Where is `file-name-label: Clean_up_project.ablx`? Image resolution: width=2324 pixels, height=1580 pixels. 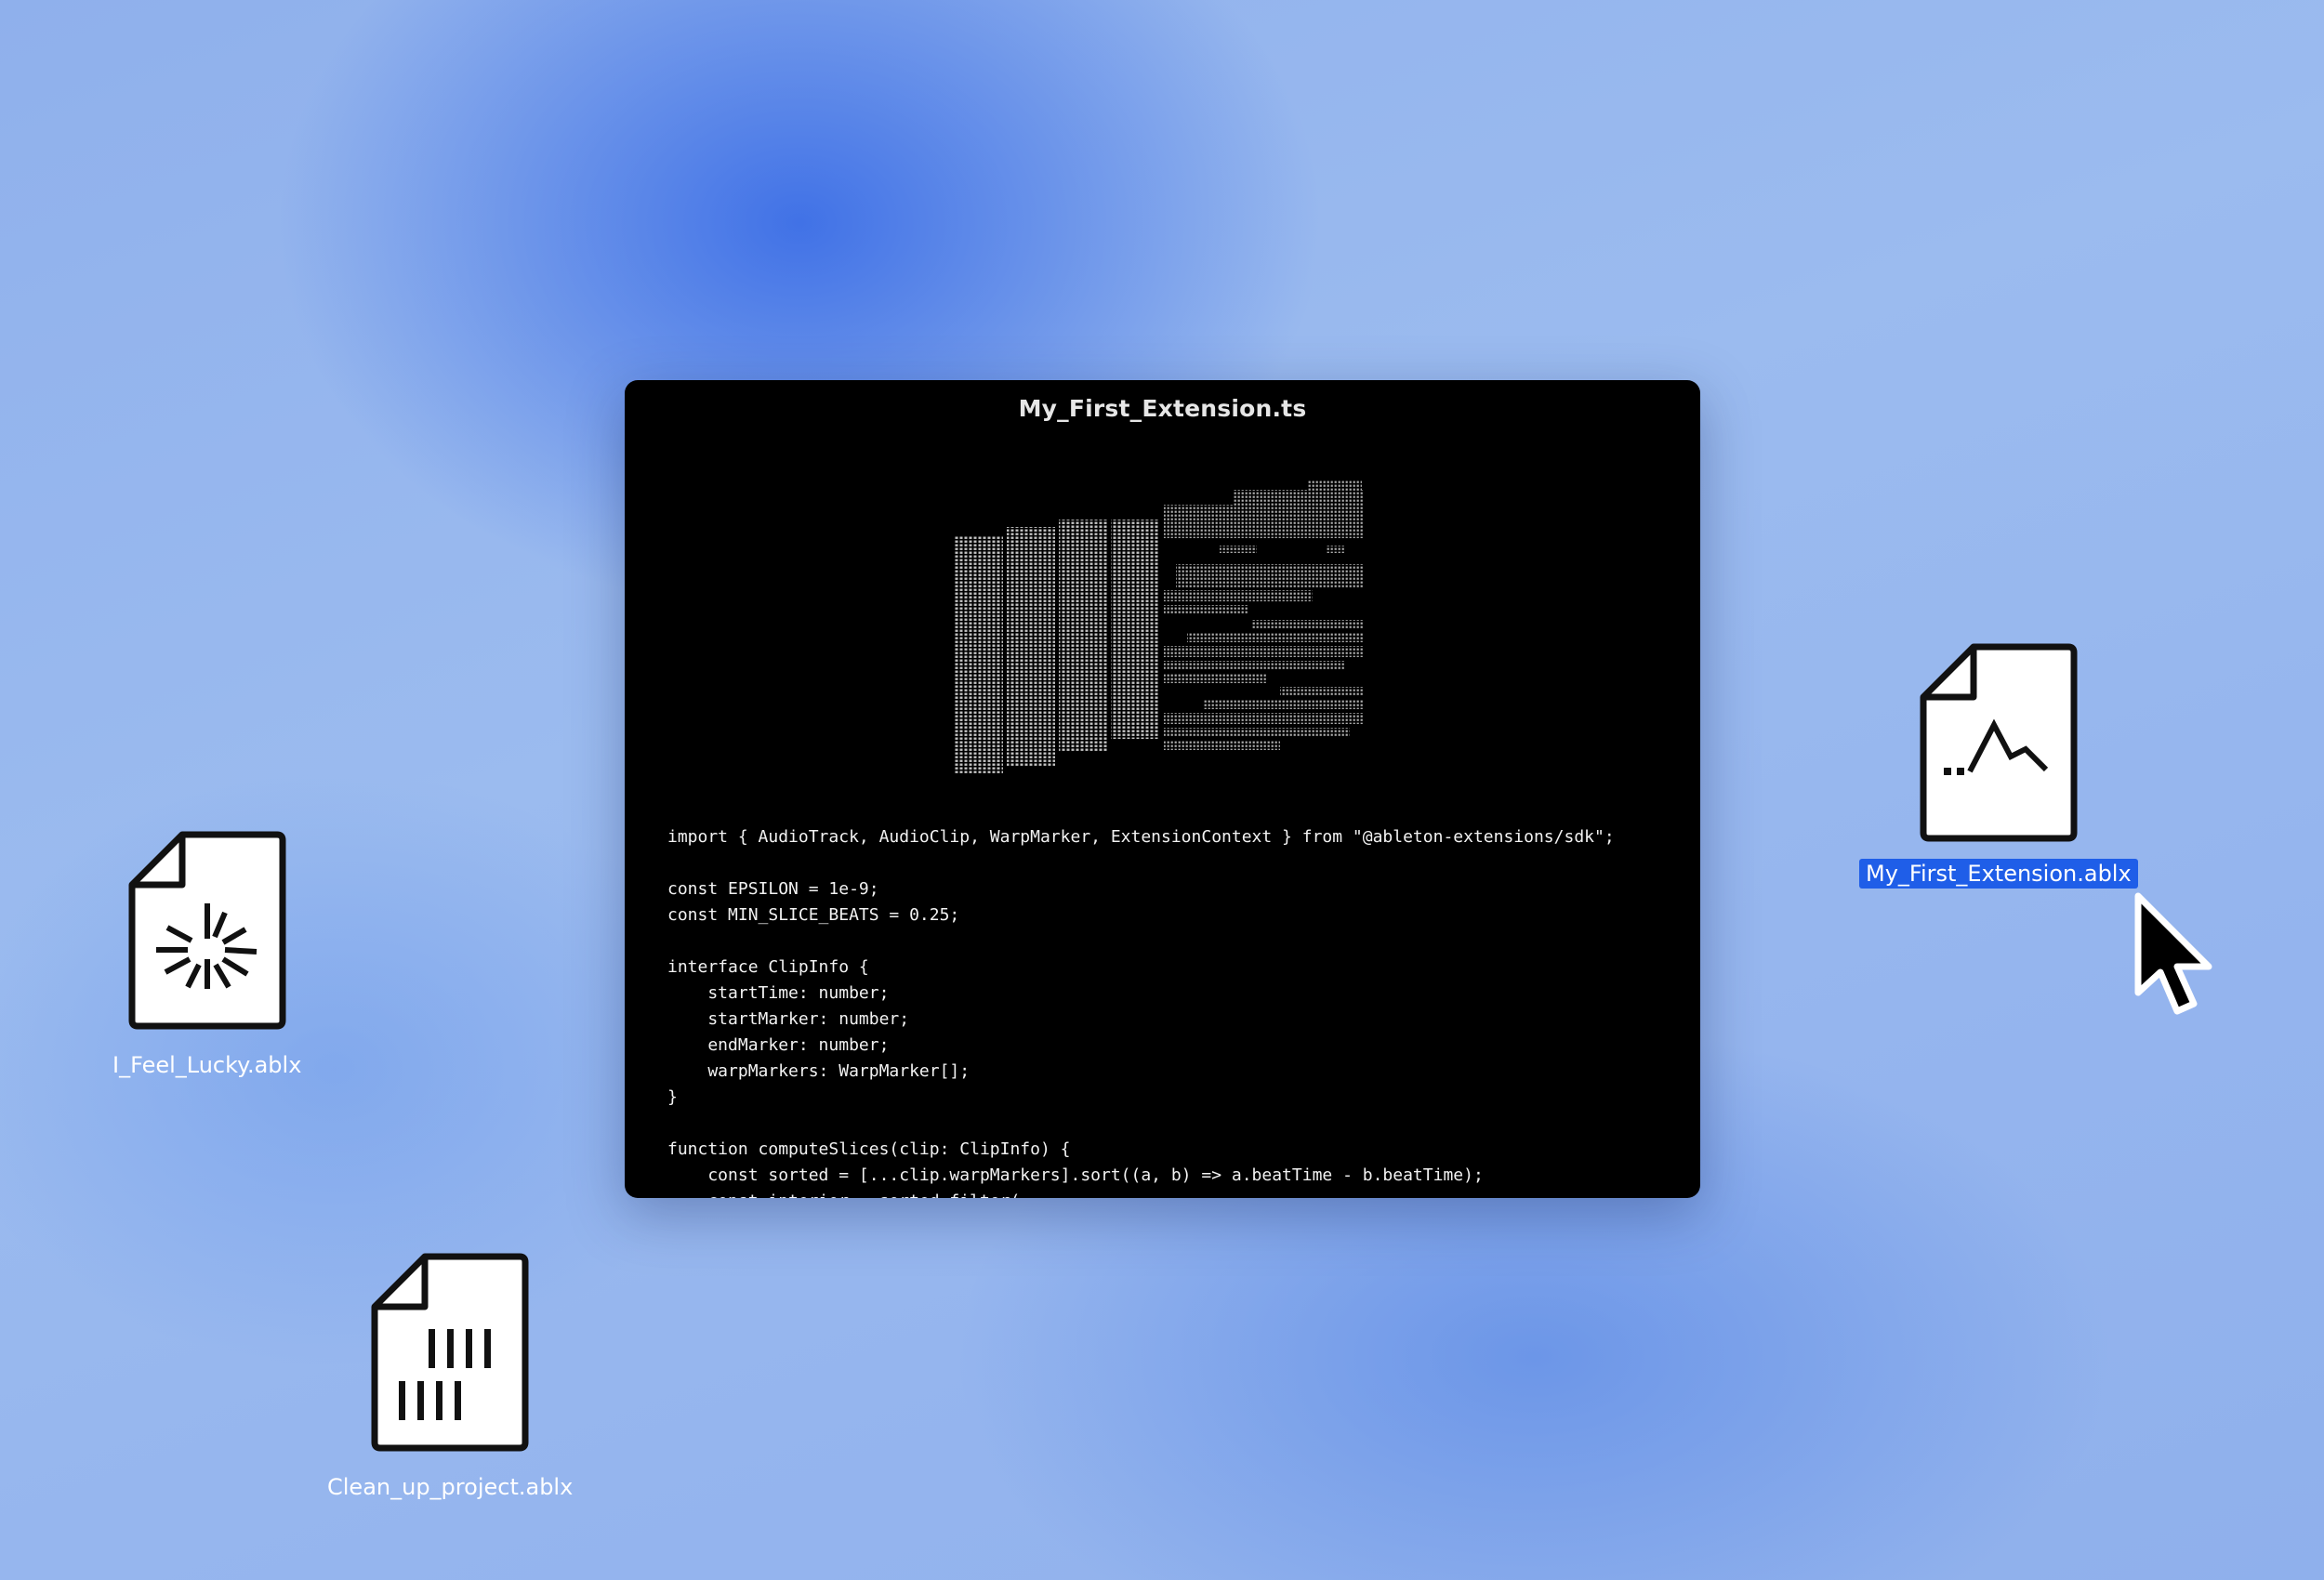 file-name-label: Clean_up_project.ablx is located at coordinates (450, 1487).